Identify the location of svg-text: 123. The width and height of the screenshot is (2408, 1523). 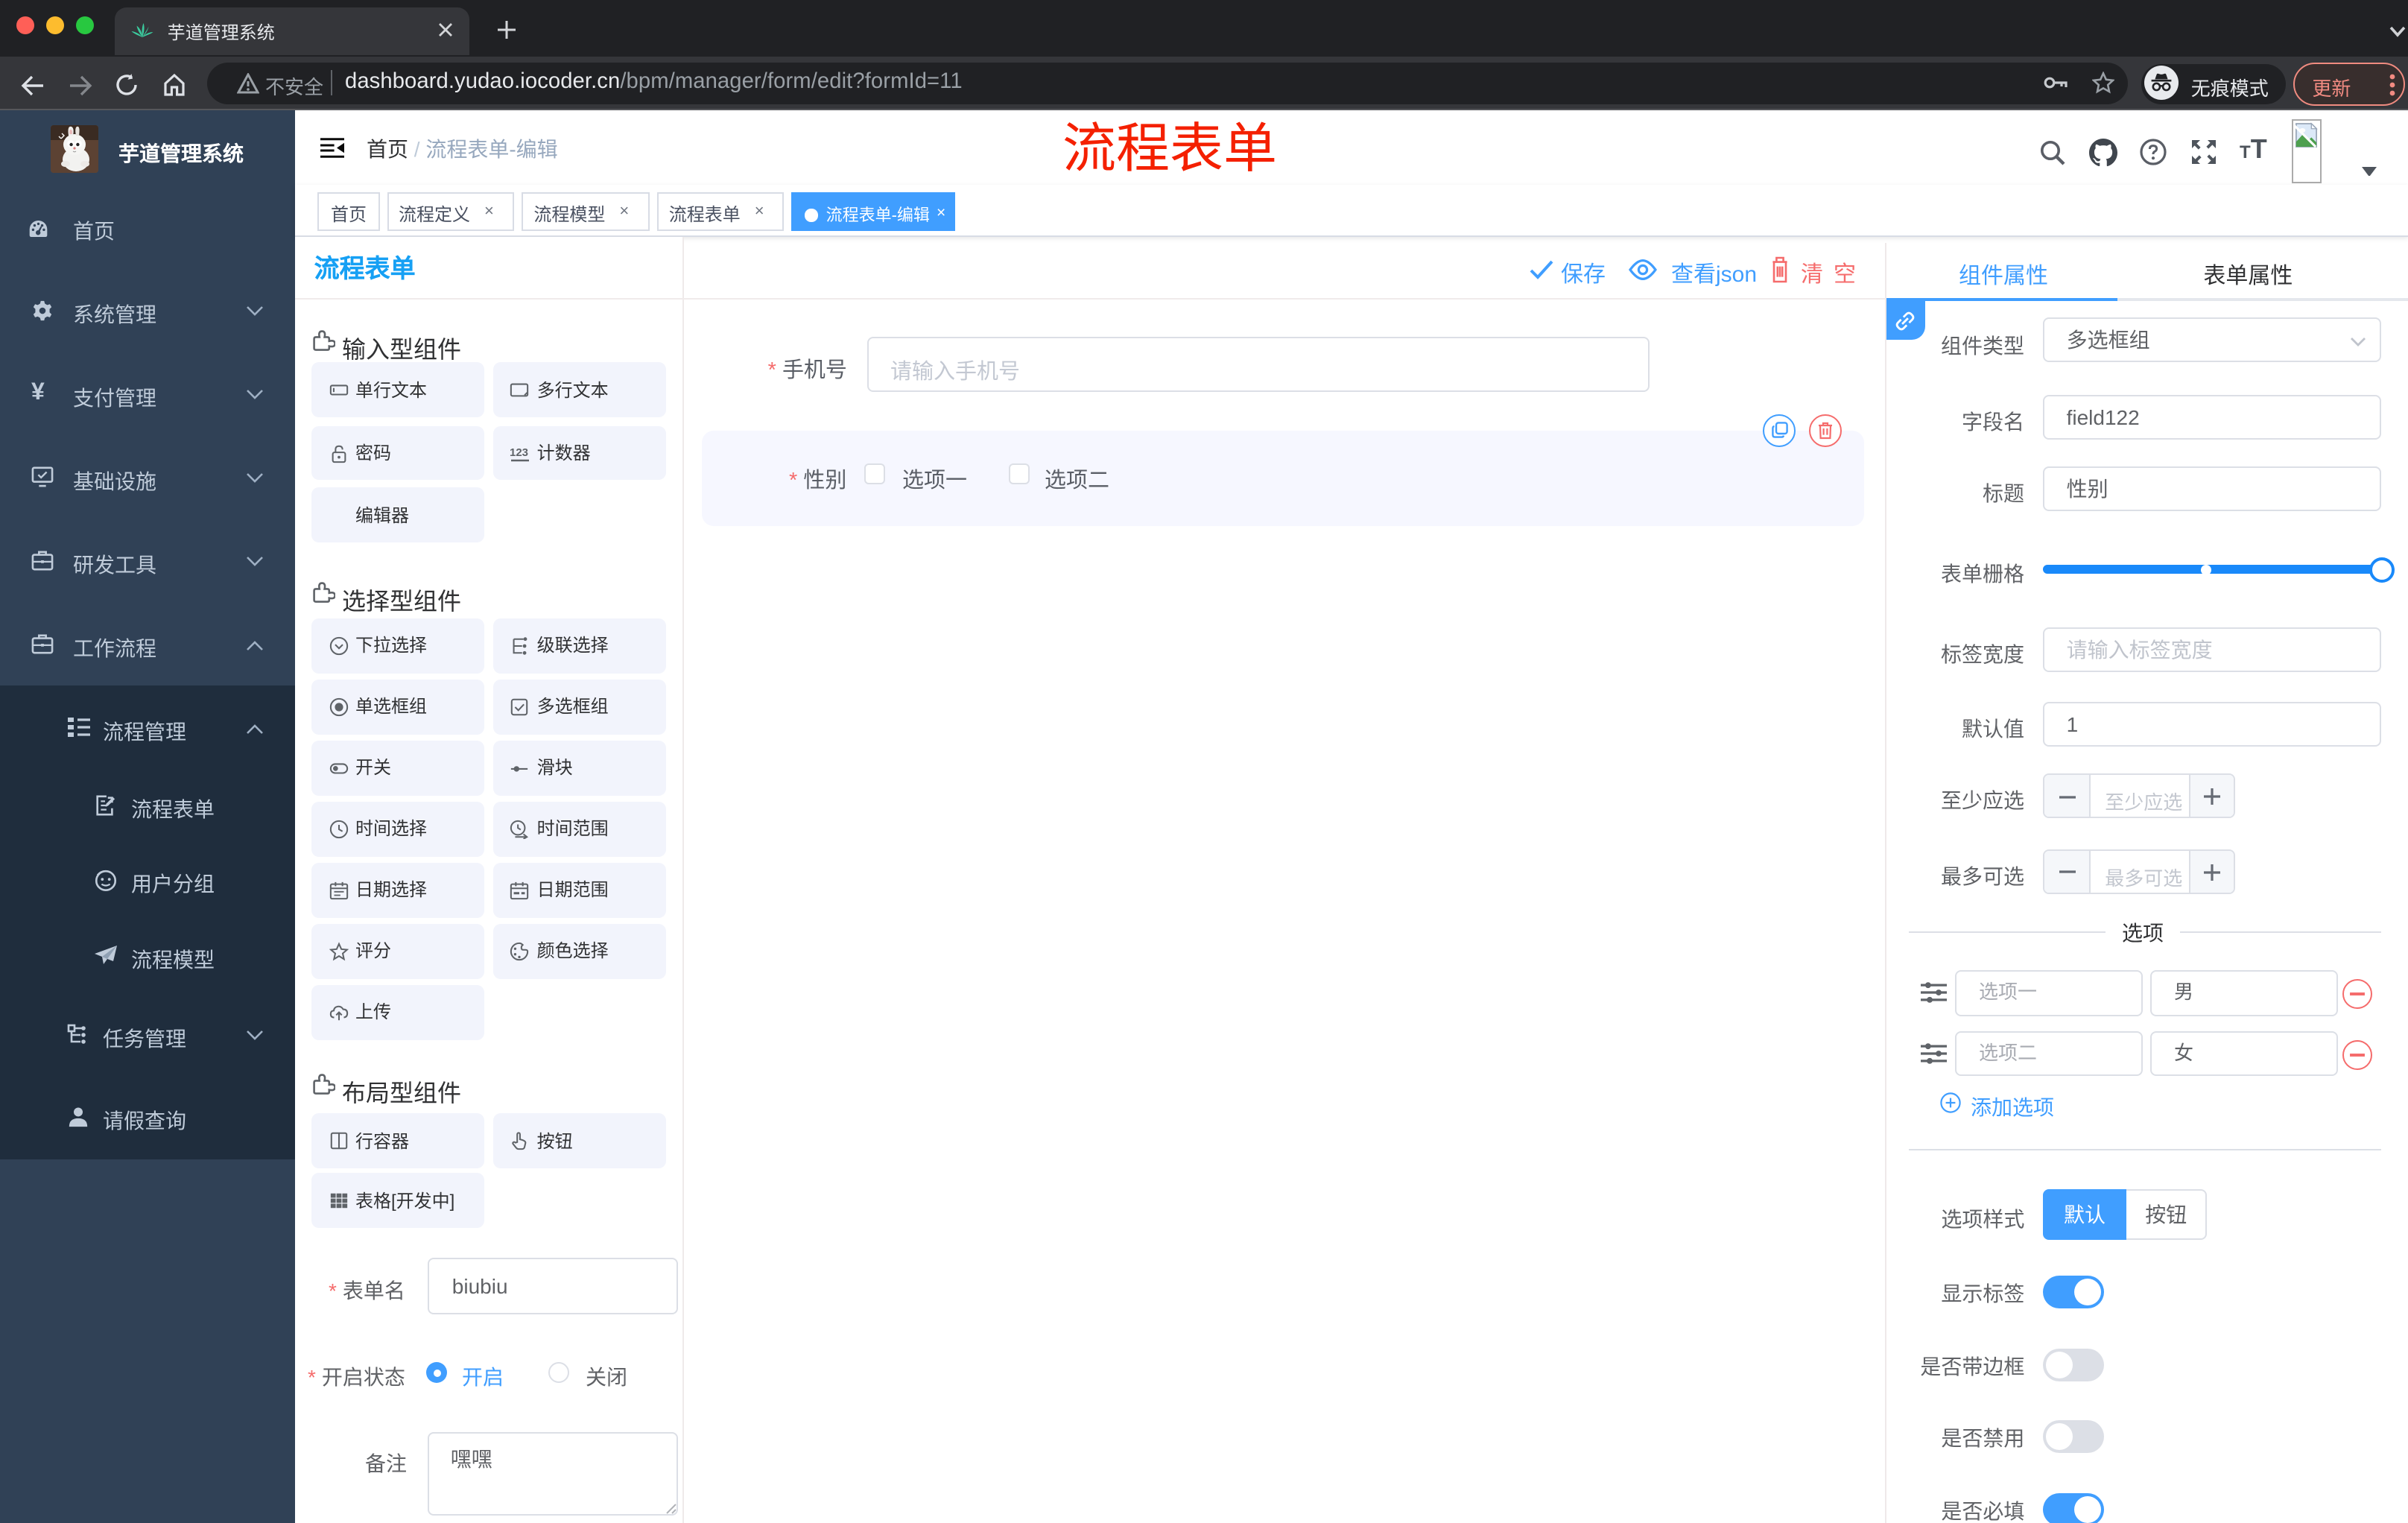
(519, 452).